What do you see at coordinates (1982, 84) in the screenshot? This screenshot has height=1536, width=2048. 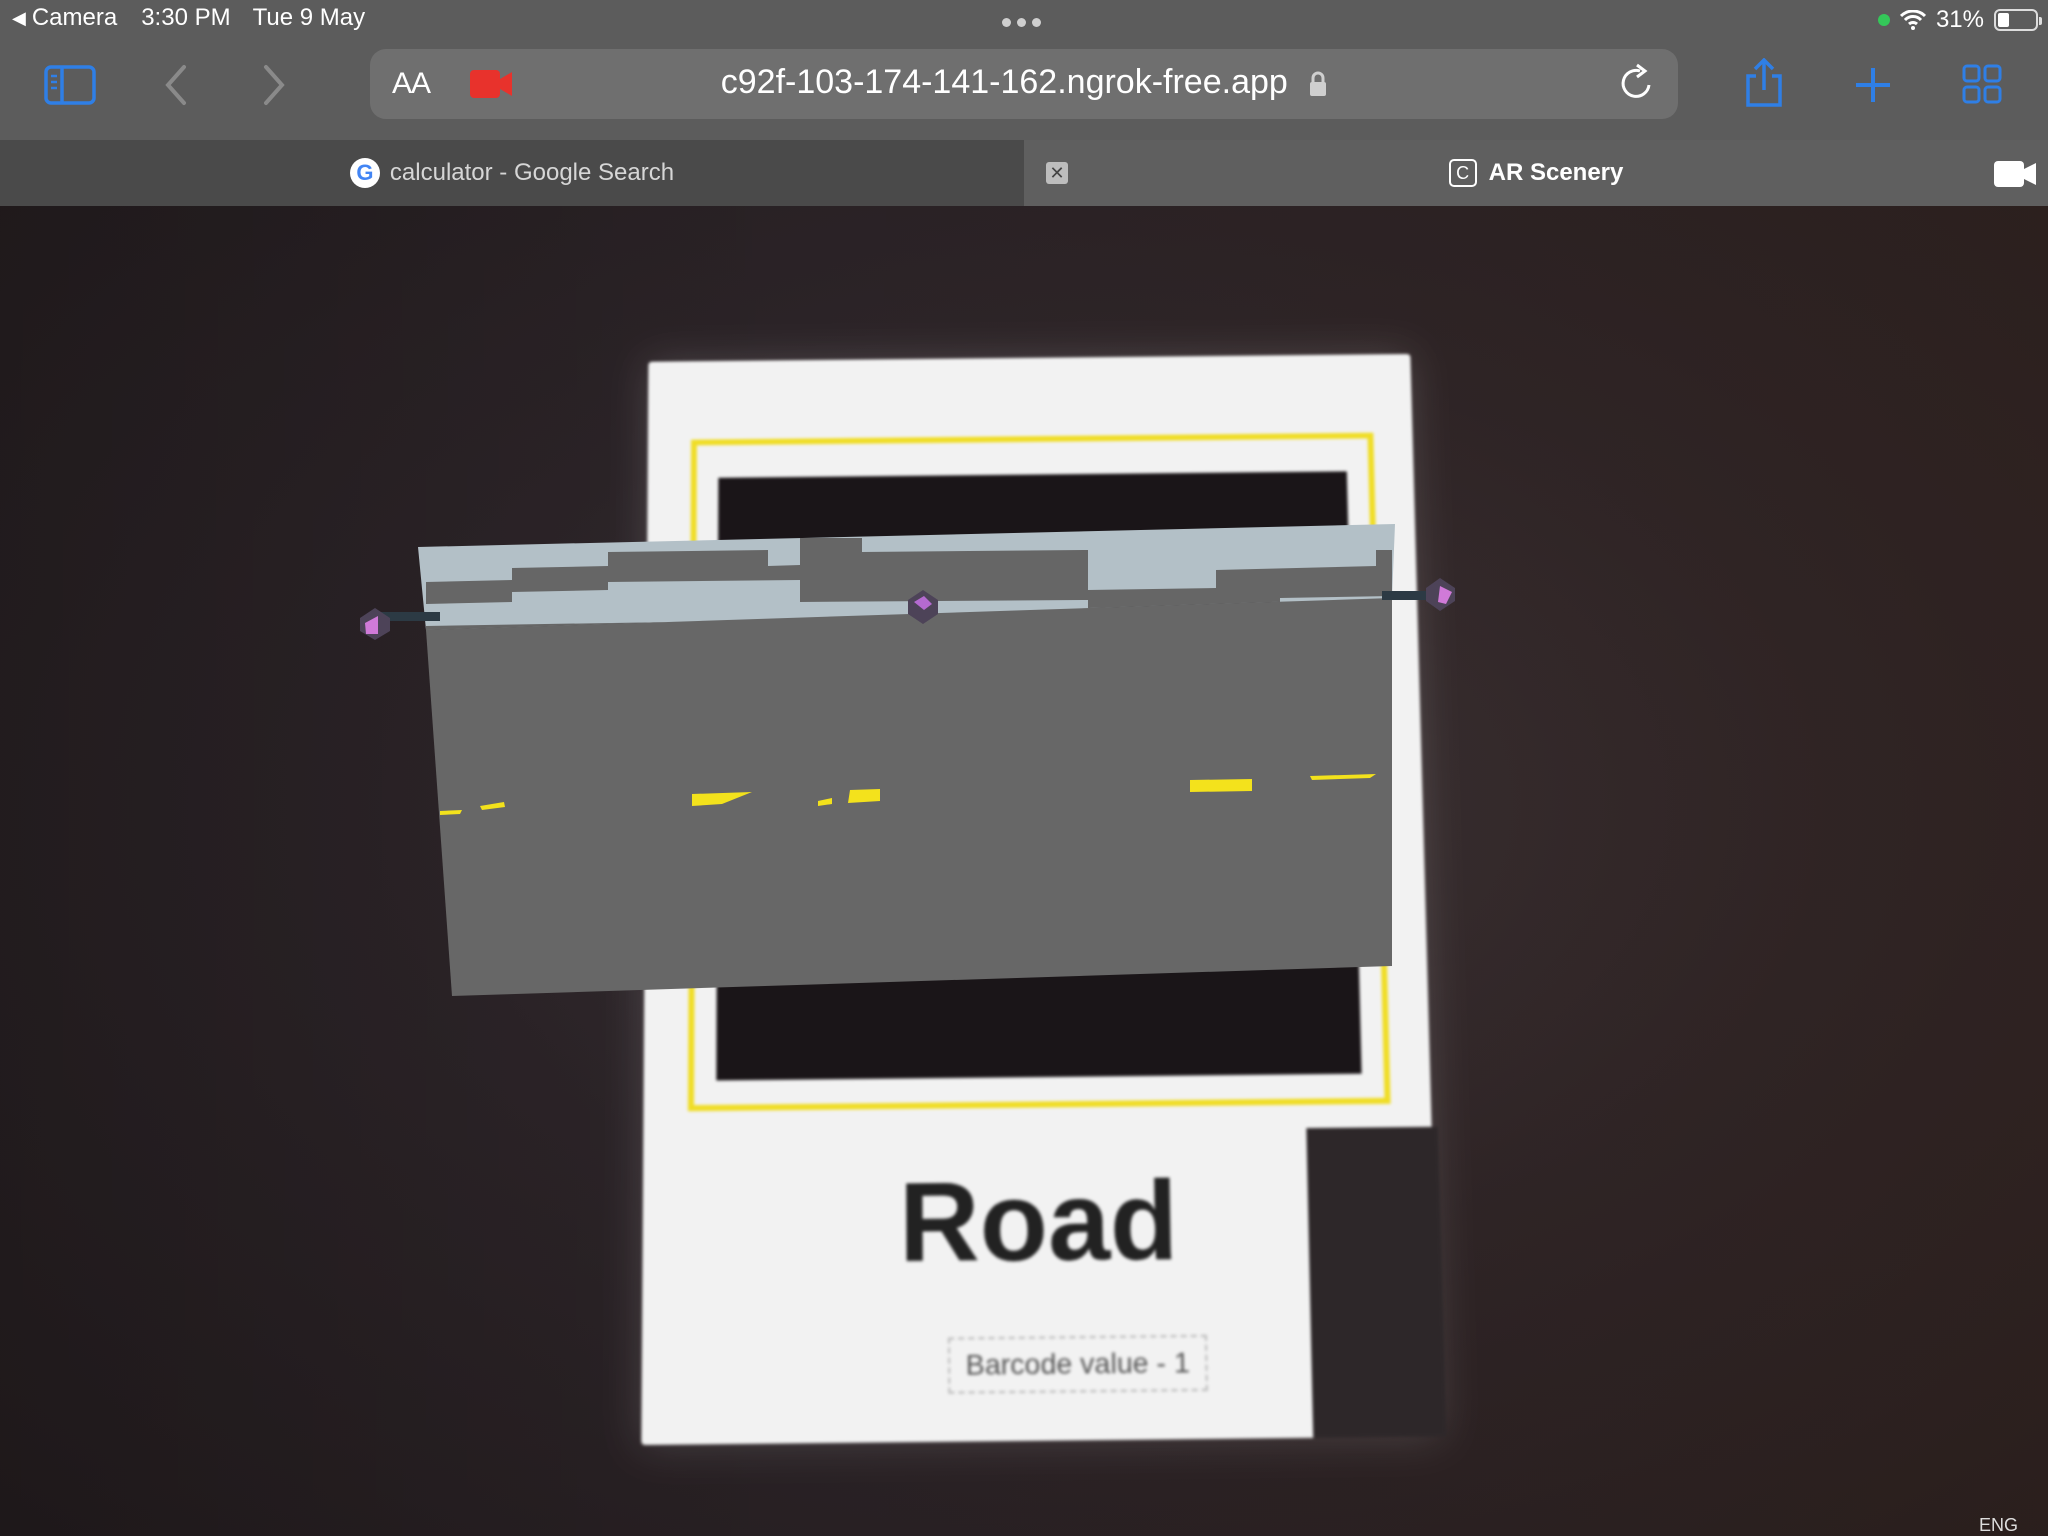 I see `tab-overview-icon` at bounding box center [1982, 84].